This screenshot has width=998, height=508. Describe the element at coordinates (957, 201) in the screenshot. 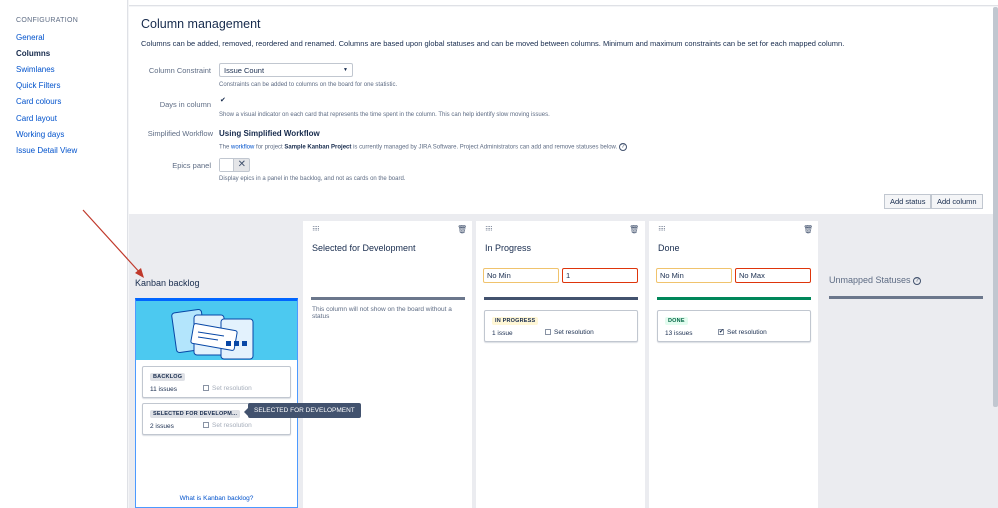

I see `add-column-button: Add column` at that location.